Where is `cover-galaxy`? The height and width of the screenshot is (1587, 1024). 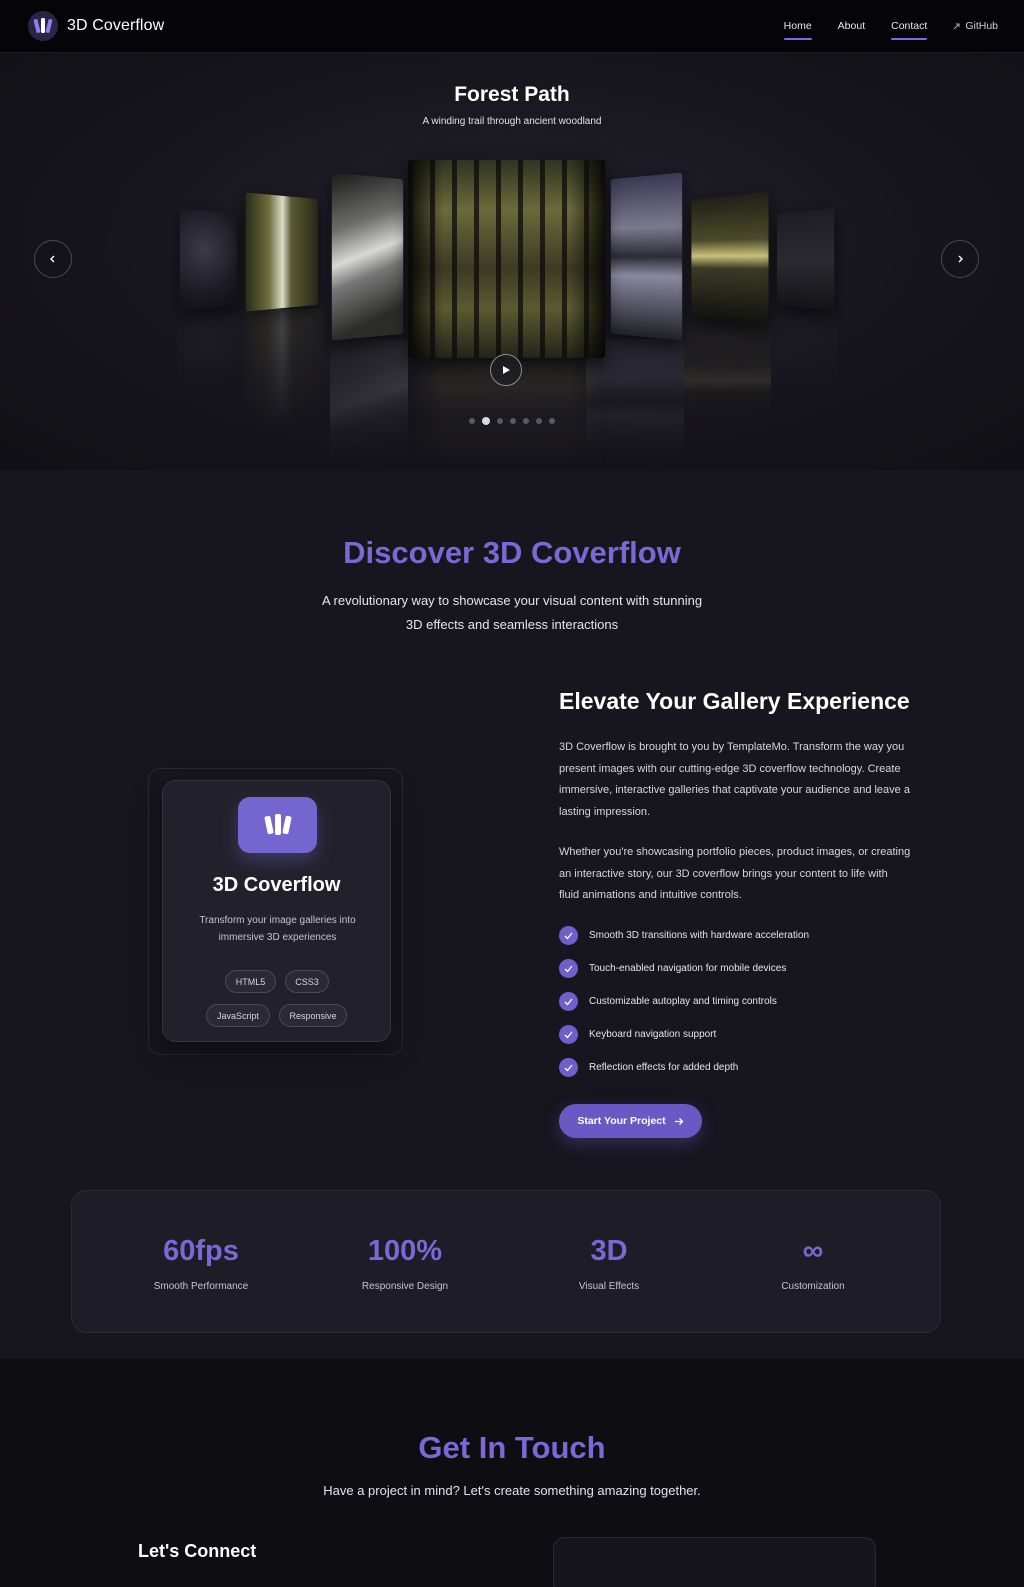
cover-galaxy is located at coordinates (208, 259).